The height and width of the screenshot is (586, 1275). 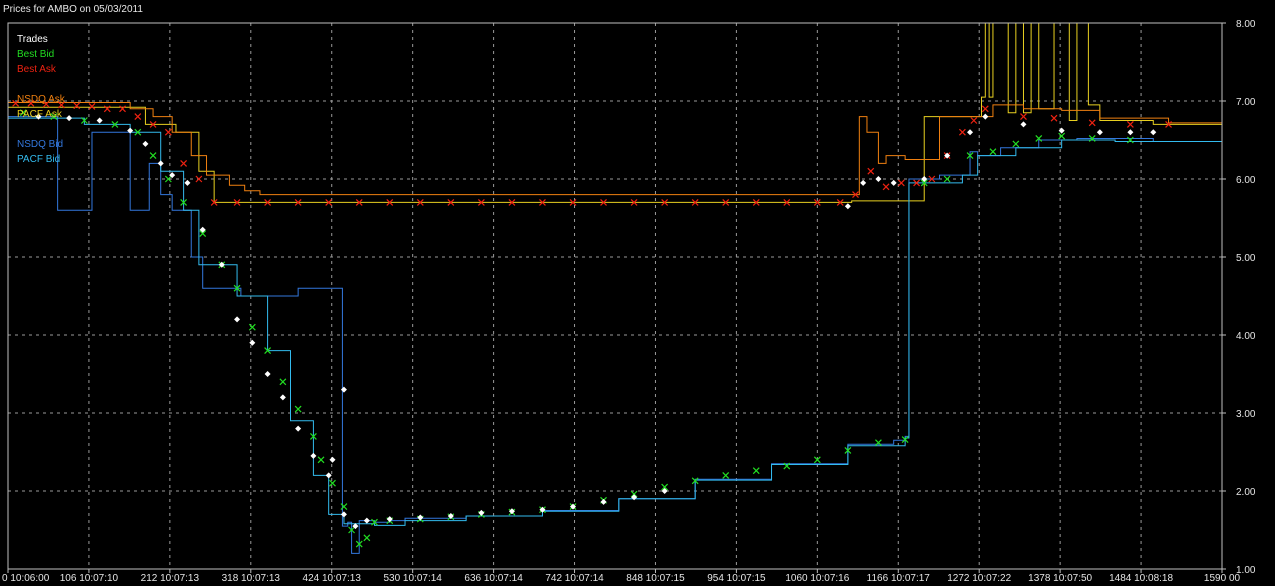 I want to click on legend-best-ask: Best Ask, so click(x=37, y=69).